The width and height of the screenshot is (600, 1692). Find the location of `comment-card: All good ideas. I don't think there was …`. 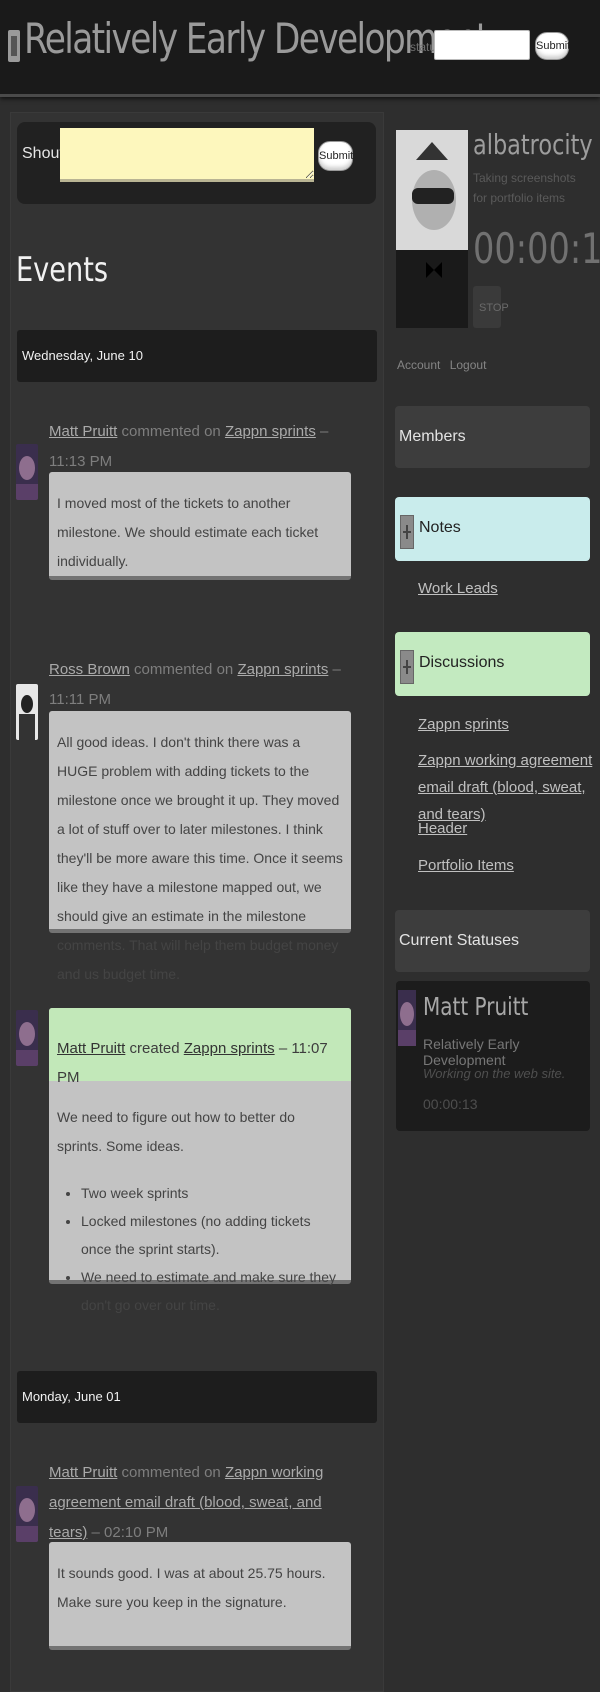

comment-card: All good ideas. I don't think there was … is located at coordinates (200, 846).